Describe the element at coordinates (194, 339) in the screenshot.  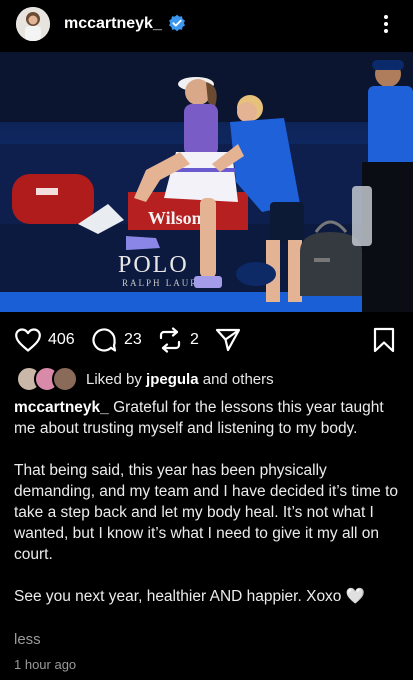
I see `reposts-count: 2` at that location.